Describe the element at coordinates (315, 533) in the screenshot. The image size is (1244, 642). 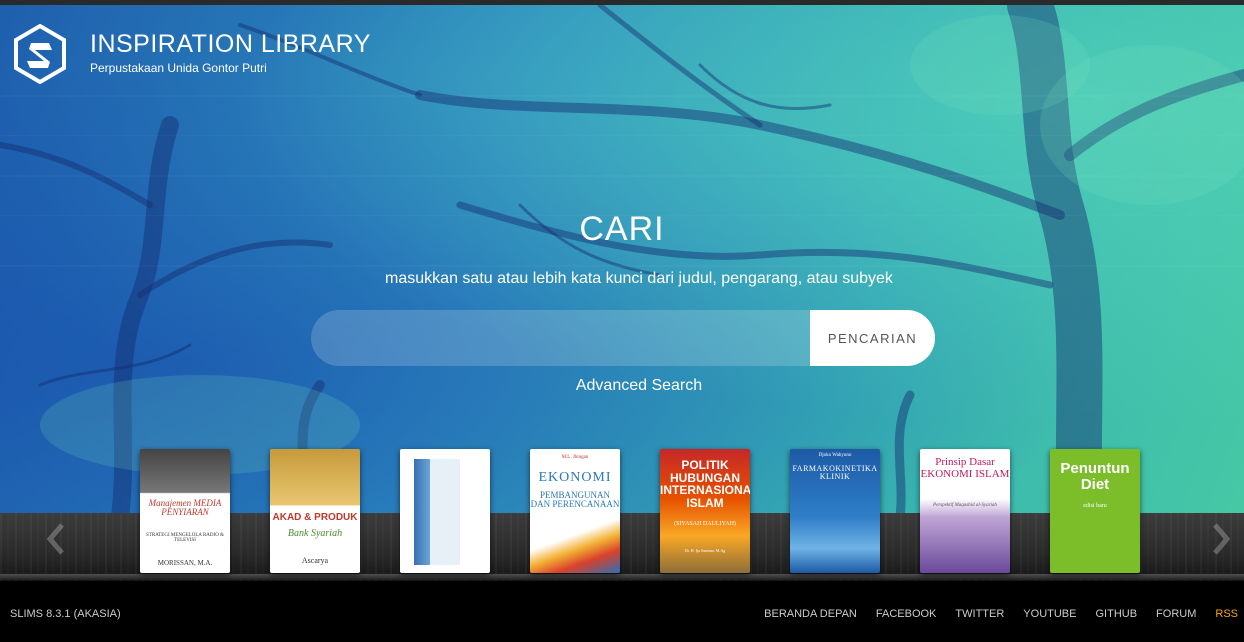
I see `book-subtitle: Bank Syariah` at that location.